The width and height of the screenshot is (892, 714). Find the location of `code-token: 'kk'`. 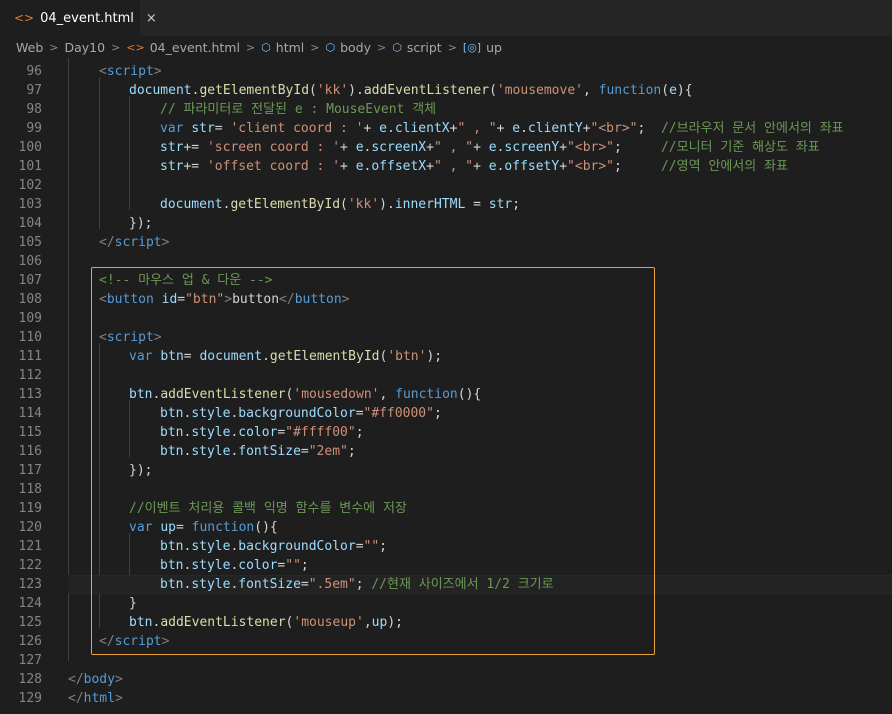

code-token: 'kk' is located at coordinates (363, 204).